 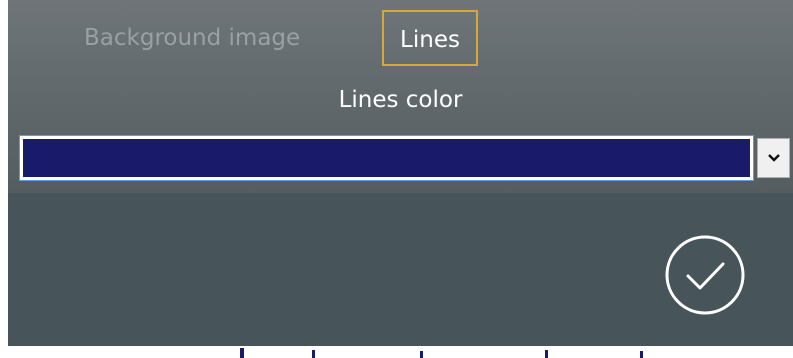 I want to click on lines-color-swatch, so click(x=386, y=158).